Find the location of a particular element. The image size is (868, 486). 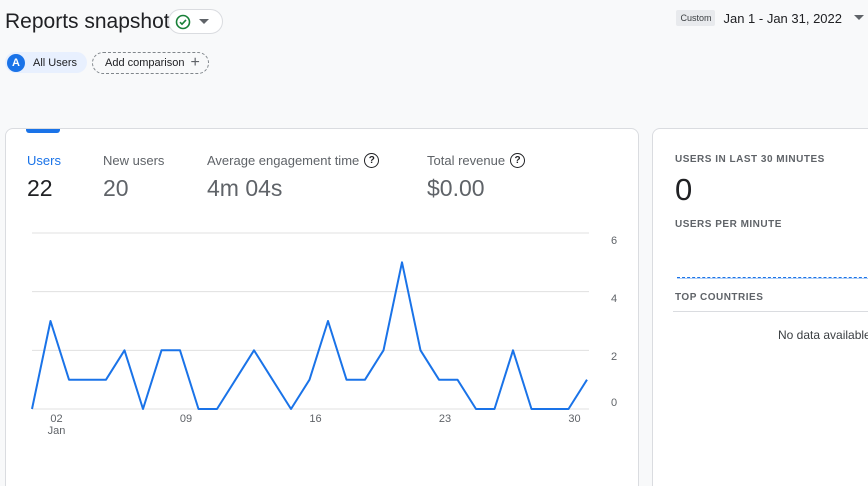

custom-badge: Custom is located at coordinates (696, 18).